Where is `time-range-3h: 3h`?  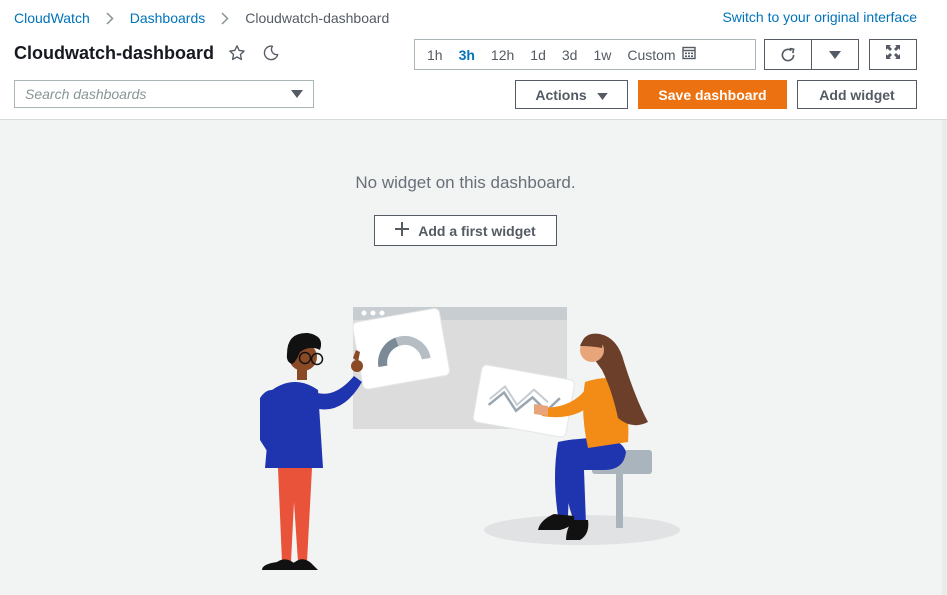 time-range-3h: 3h is located at coordinates (467, 54).